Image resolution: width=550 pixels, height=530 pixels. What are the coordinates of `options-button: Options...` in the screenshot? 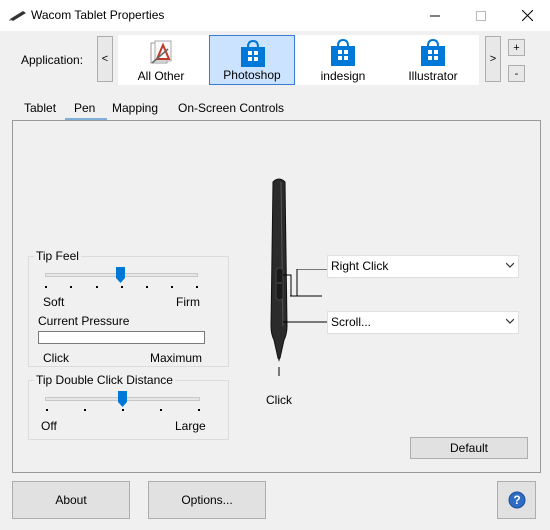 It's located at (207, 500).